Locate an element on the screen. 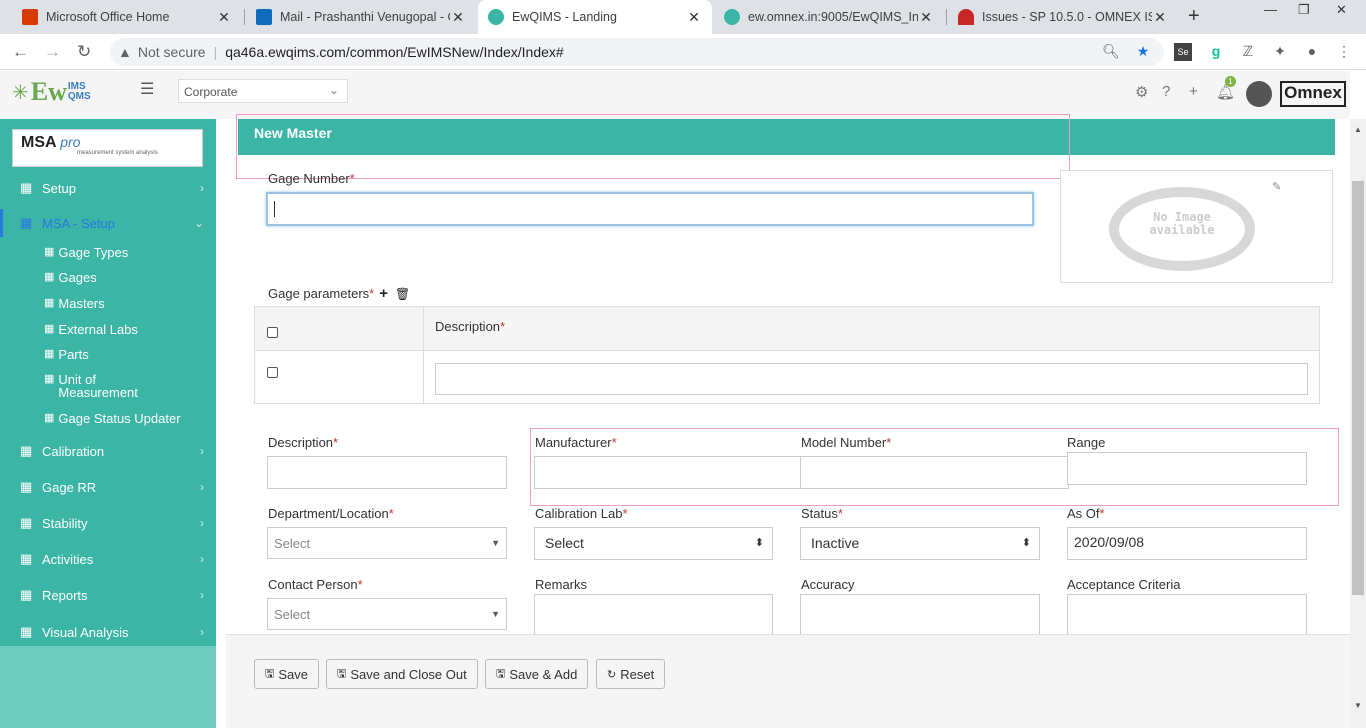 This screenshot has width=1366, height=728. hamburger-menu-icon: ☰ is located at coordinates (147, 89).